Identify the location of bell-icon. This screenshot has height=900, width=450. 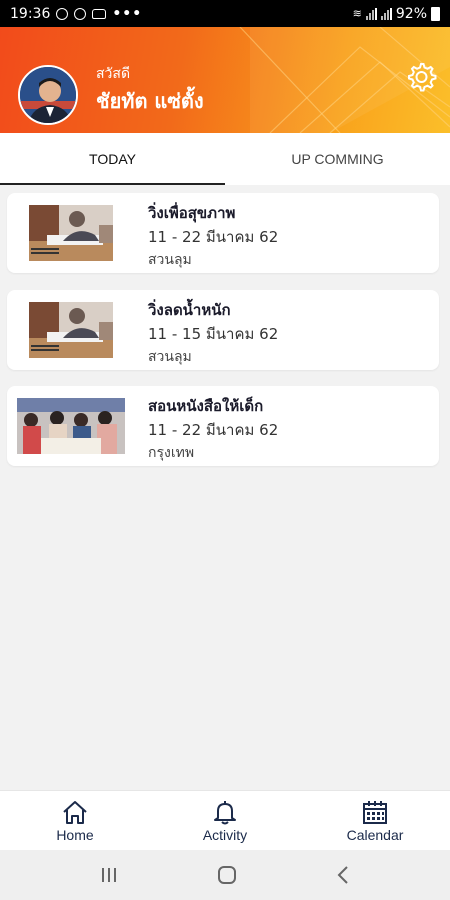
(225, 812).